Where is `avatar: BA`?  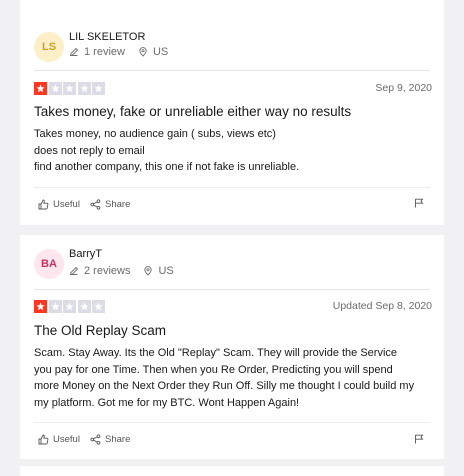
avatar: BA is located at coordinates (49, 264).